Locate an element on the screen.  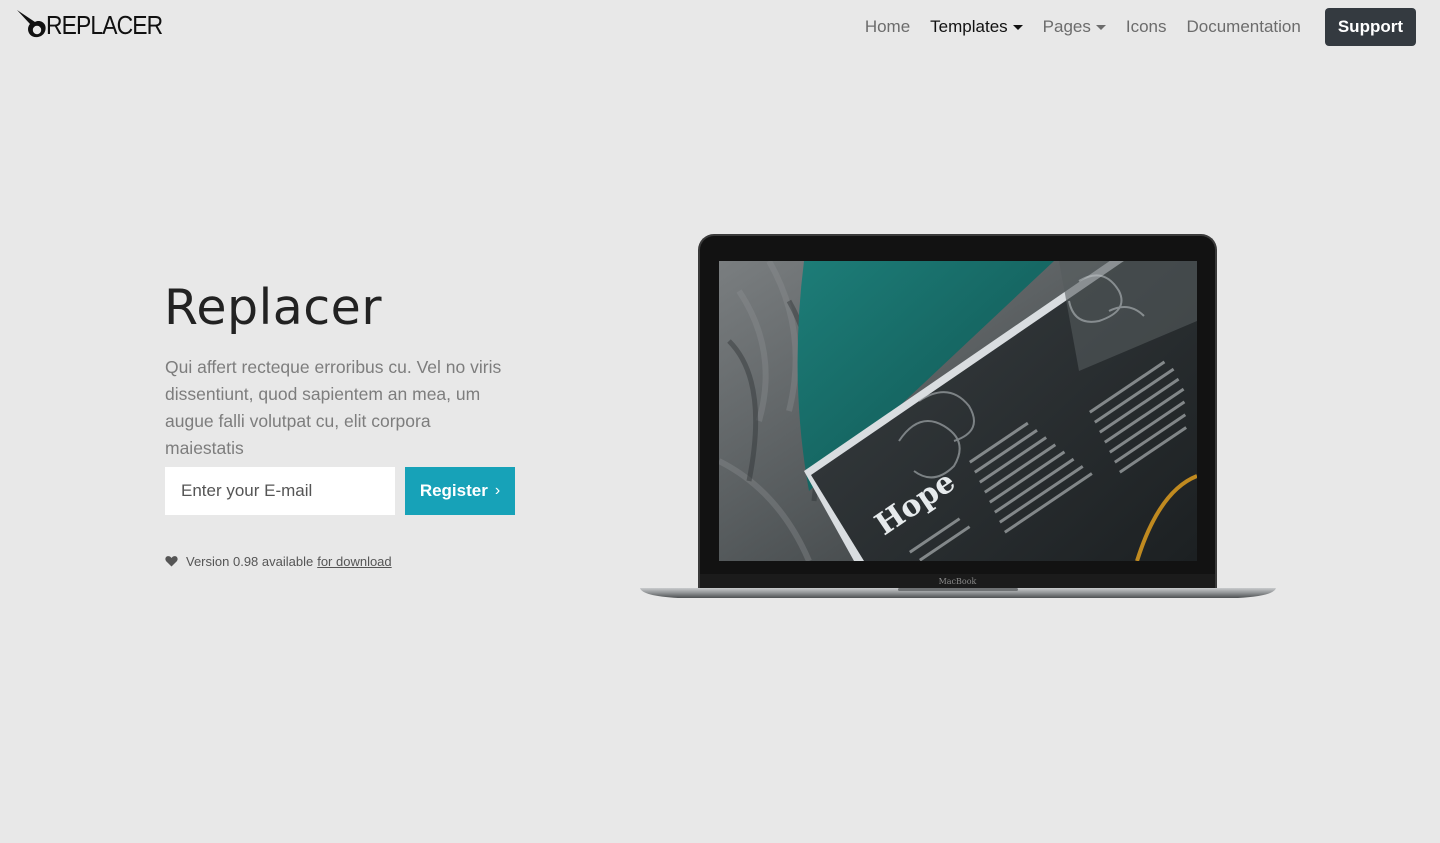
email-input is located at coordinates (280, 491).